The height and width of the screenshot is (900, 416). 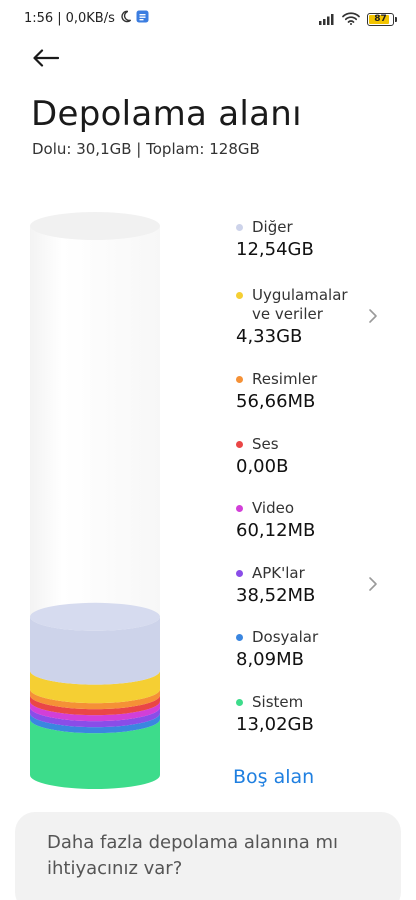 I want to click on legend-label: Sistem, so click(x=278, y=702).